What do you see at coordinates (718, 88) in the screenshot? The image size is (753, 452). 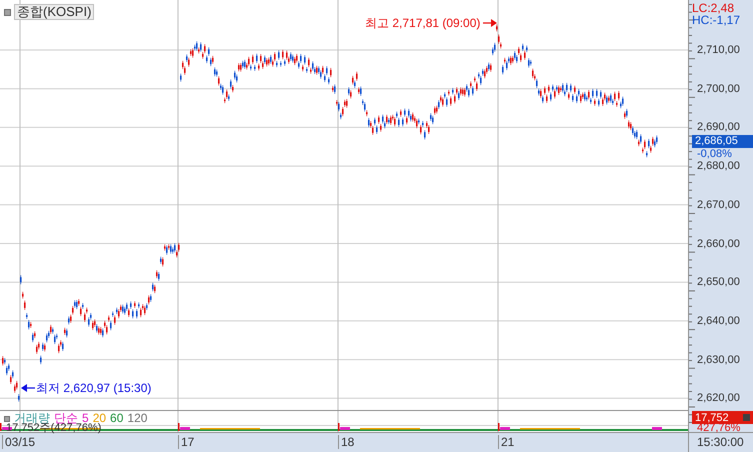 I see `y-axis-label: 2,700,00` at bounding box center [718, 88].